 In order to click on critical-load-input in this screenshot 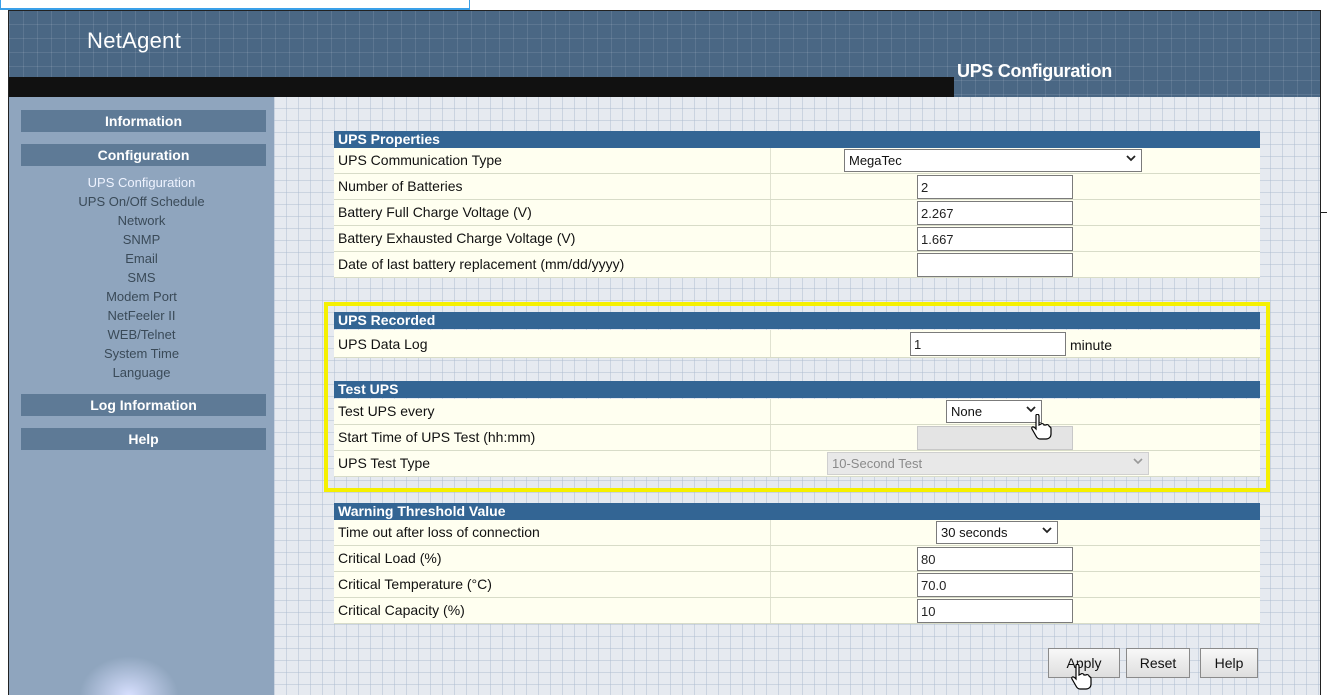, I will do `click(995, 559)`.